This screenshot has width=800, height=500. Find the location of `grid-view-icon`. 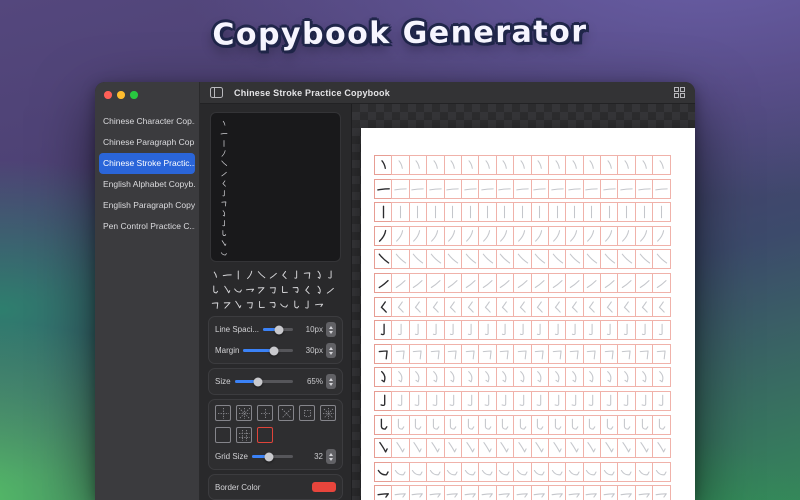

grid-view-icon is located at coordinates (679, 93).